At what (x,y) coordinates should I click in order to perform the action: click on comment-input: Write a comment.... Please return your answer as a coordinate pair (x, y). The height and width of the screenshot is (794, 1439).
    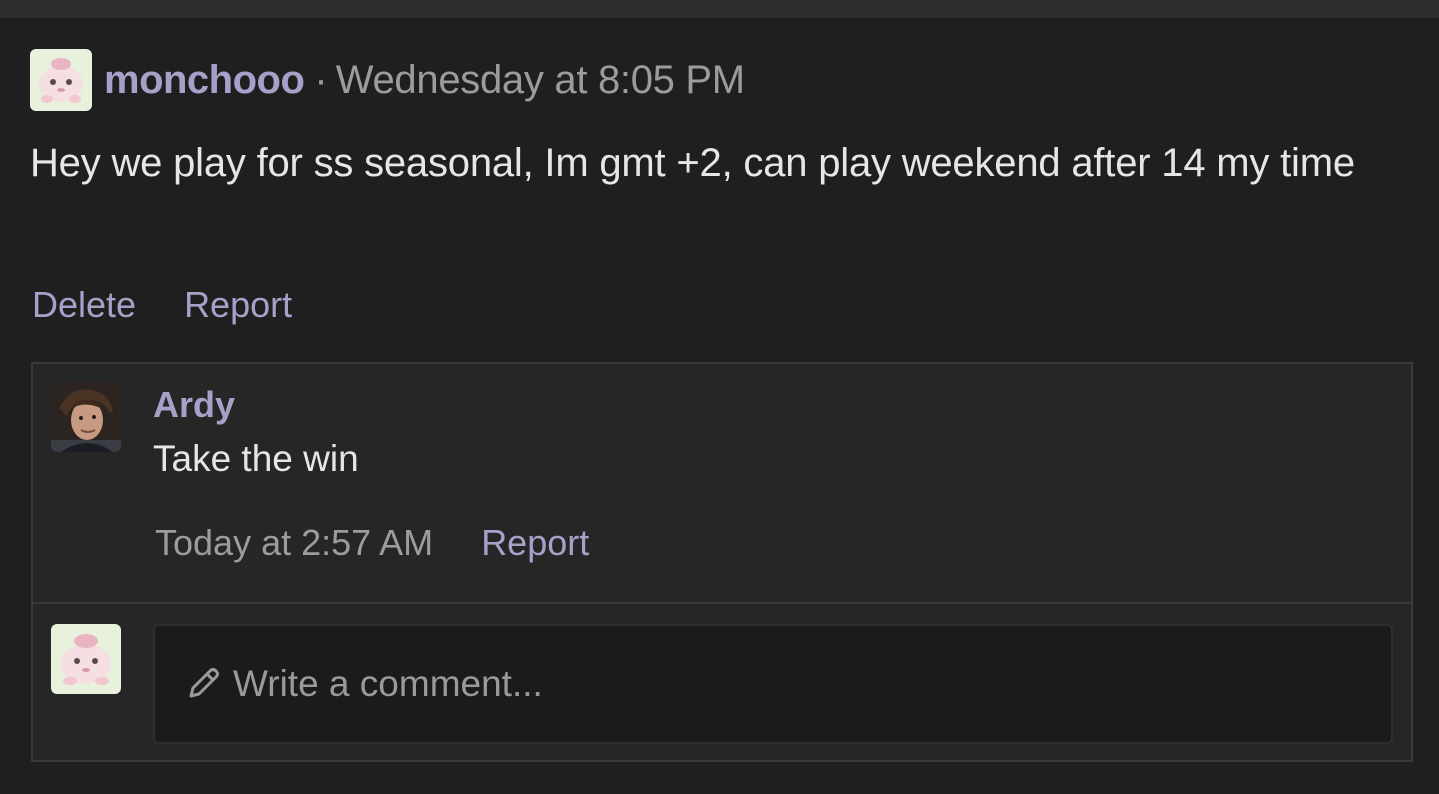
    Looking at the image, I should click on (773, 684).